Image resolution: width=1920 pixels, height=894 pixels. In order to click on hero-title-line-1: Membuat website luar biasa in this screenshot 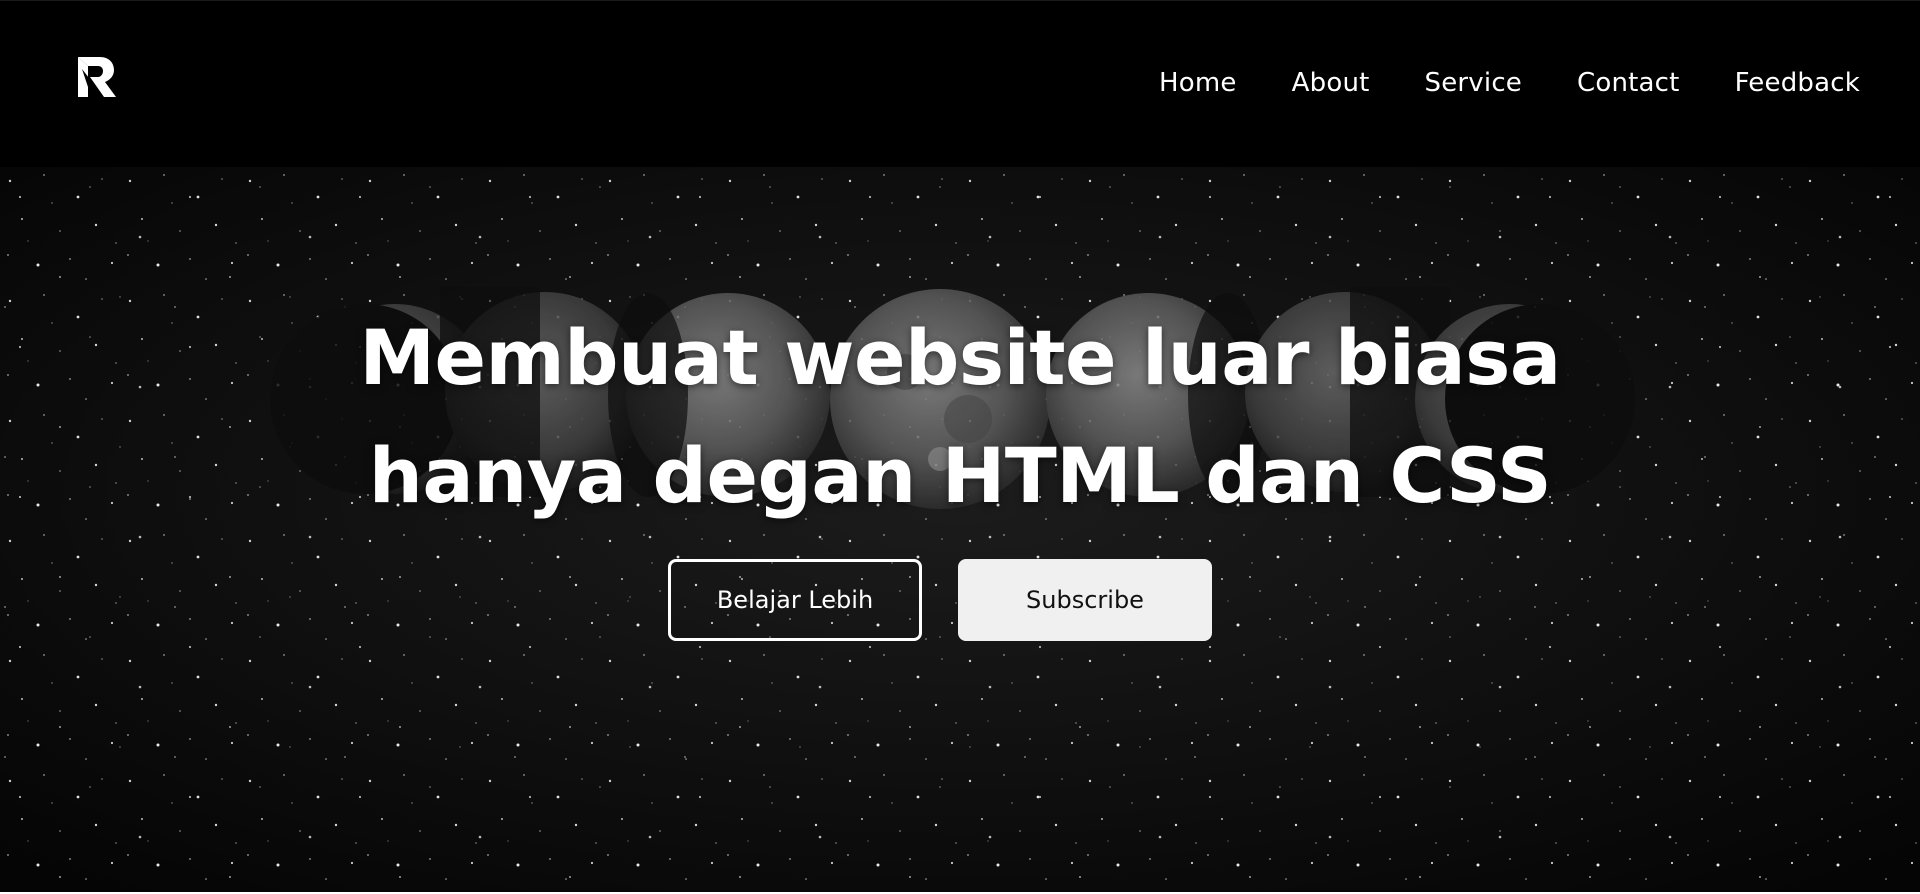, I will do `click(960, 357)`.